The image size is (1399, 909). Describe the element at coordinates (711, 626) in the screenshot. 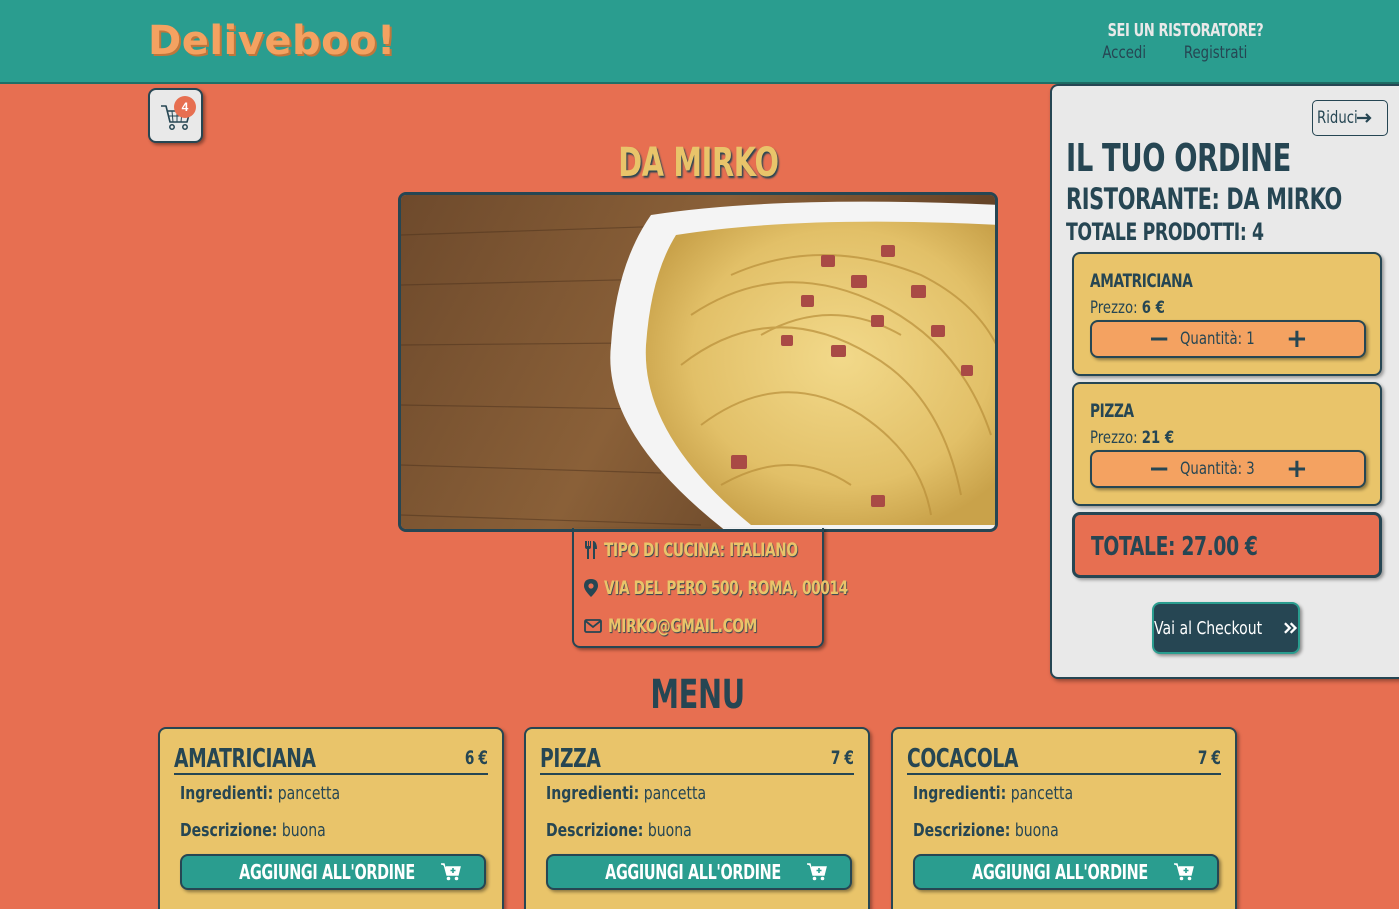

I see `restaurant-email: MIRKO@GMAIL.COM` at that location.